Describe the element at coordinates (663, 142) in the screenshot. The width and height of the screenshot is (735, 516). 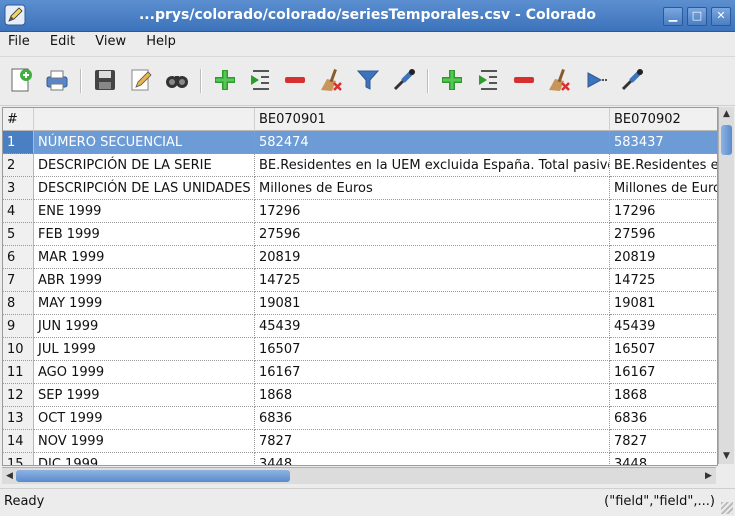
I see `table-cell: 583437` at that location.